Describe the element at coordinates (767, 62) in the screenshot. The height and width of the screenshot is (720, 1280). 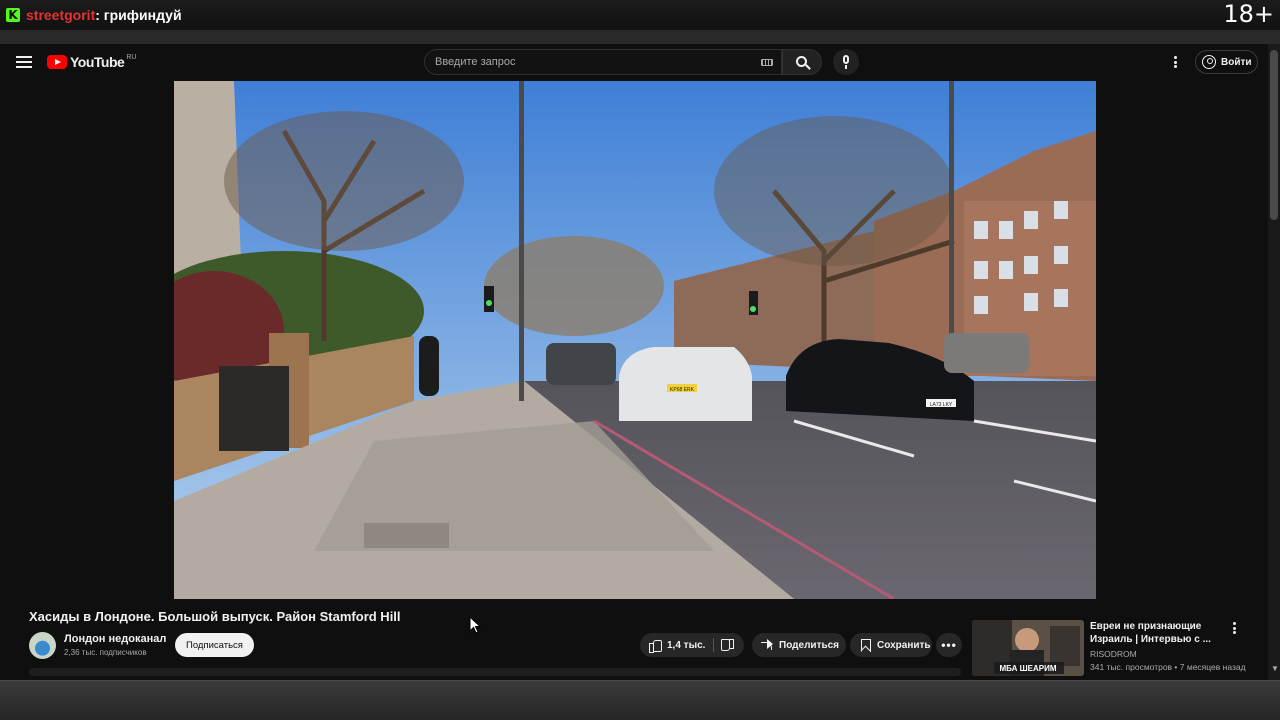
I see `keyboard-icon` at that location.